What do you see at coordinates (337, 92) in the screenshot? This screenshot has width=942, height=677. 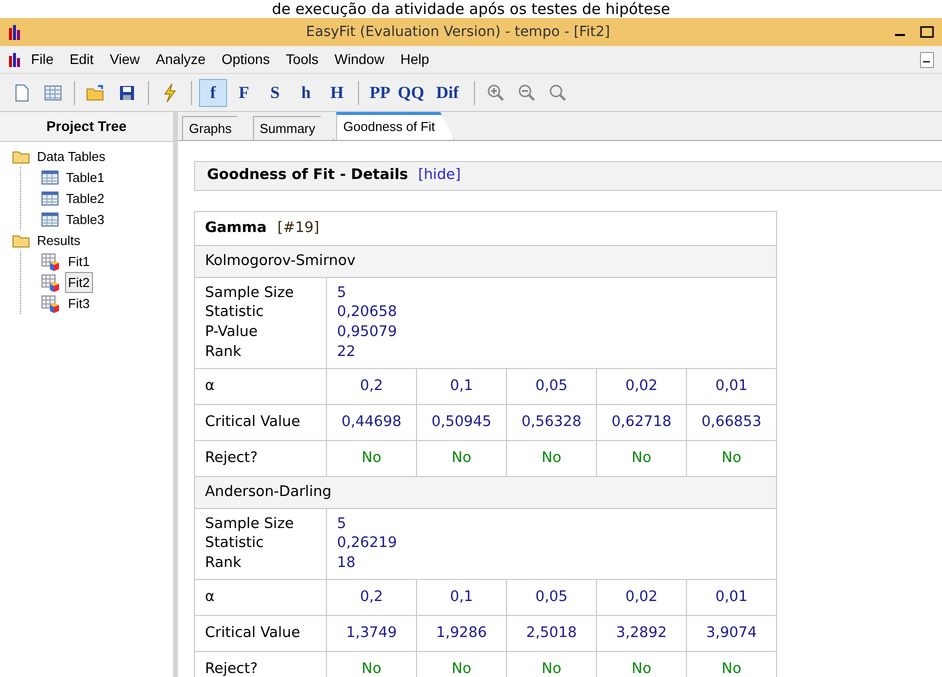 I see `toolbar-button: H` at bounding box center [337, 92].